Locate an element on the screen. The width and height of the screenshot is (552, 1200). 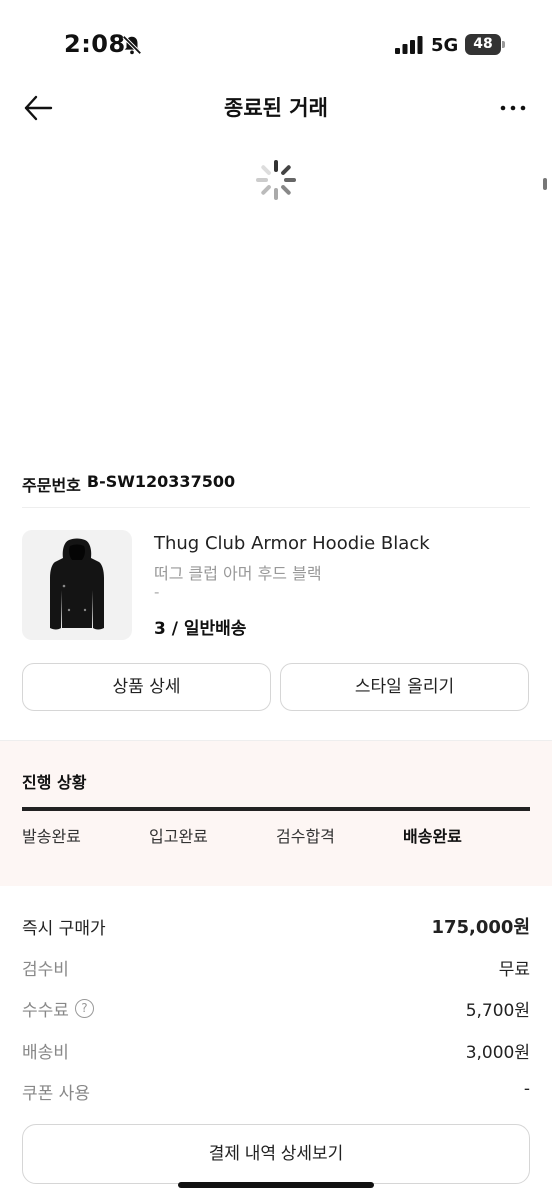
price-row-shipping: 배송비 3,000원 is located at coordinates (276, 1050).